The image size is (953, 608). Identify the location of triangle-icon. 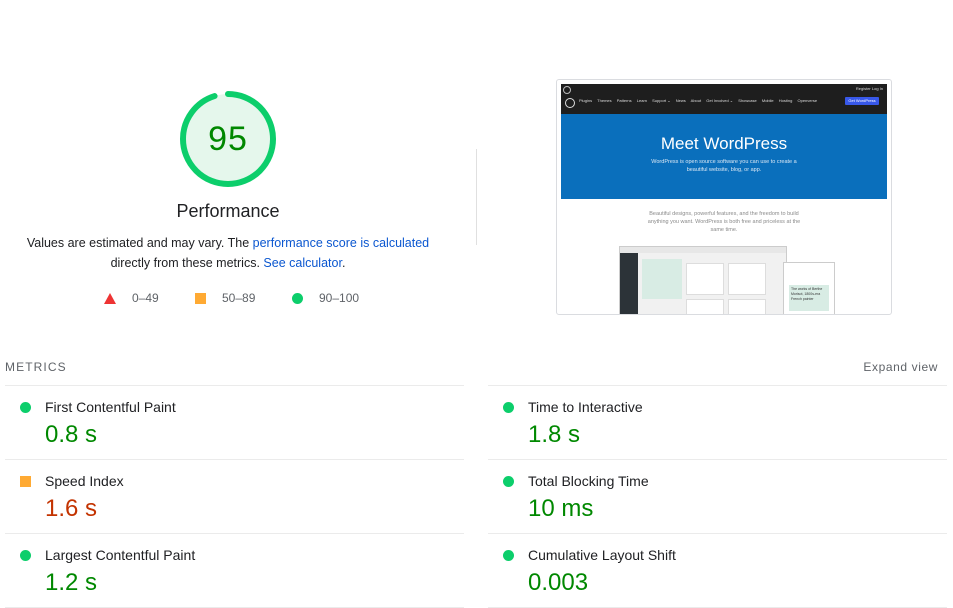
(110, 298).